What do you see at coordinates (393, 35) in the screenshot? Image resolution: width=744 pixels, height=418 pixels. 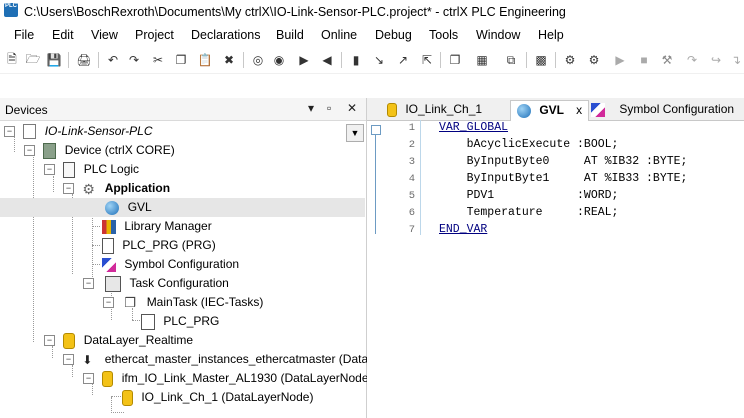 I see `menu-debug: Debug` at bounding box center [393, 35].